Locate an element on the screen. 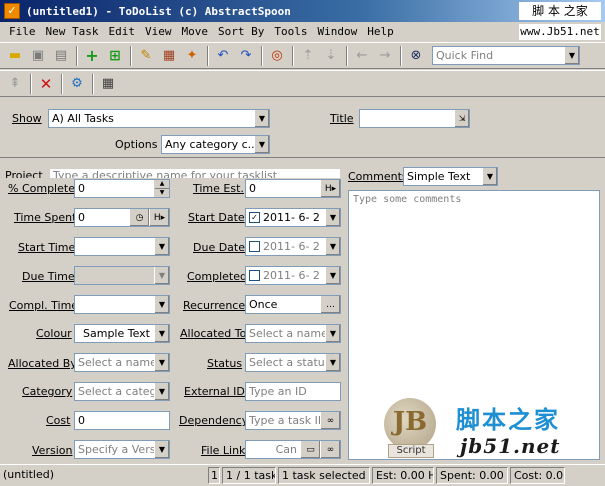  move-up-icon: ⇡ is located at coordinates (308, 56).